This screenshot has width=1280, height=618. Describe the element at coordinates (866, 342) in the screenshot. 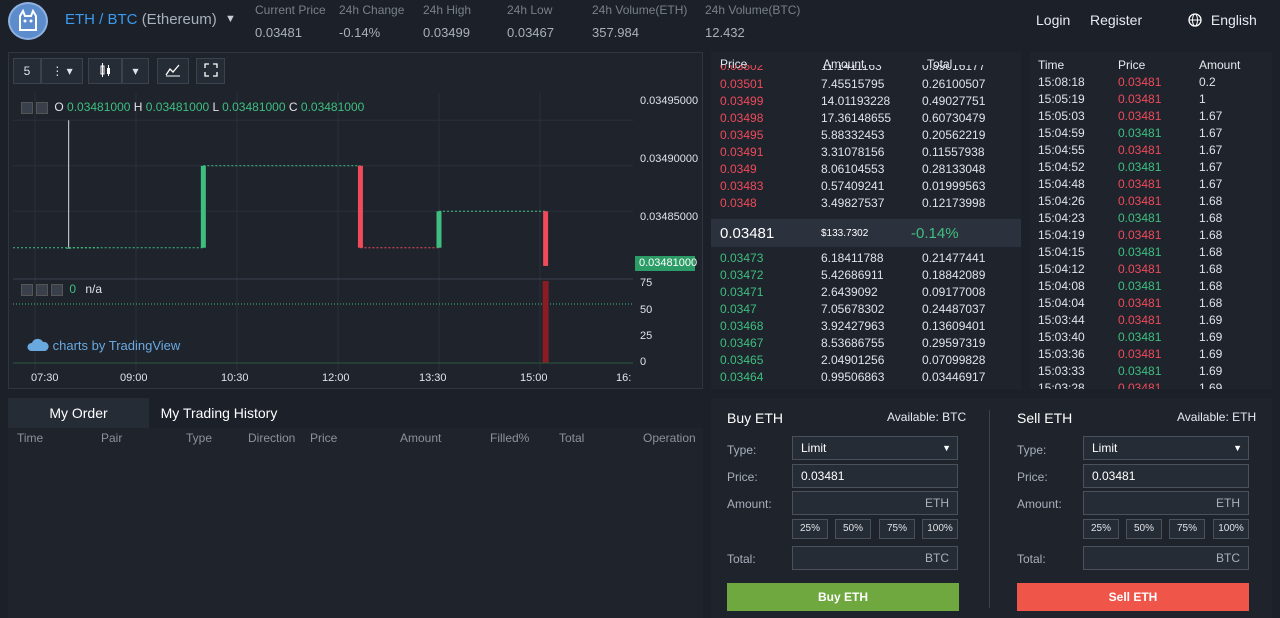

I see `bid-row: 0.03467 8.53686755 0.29597319` at that location.